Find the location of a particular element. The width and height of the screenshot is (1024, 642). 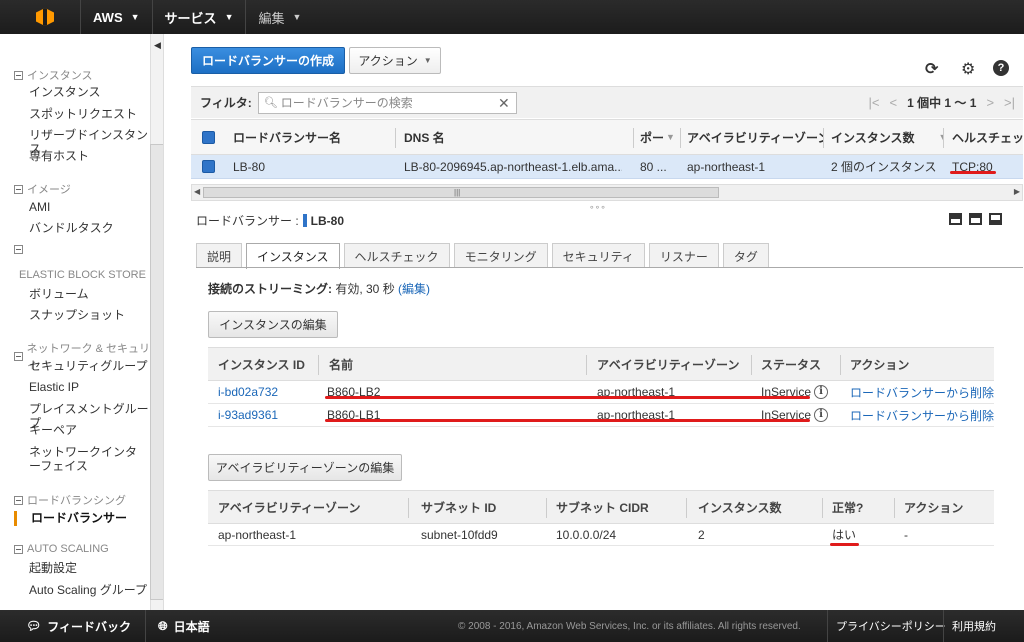

tab-divider is located at coordinates (609, 267).